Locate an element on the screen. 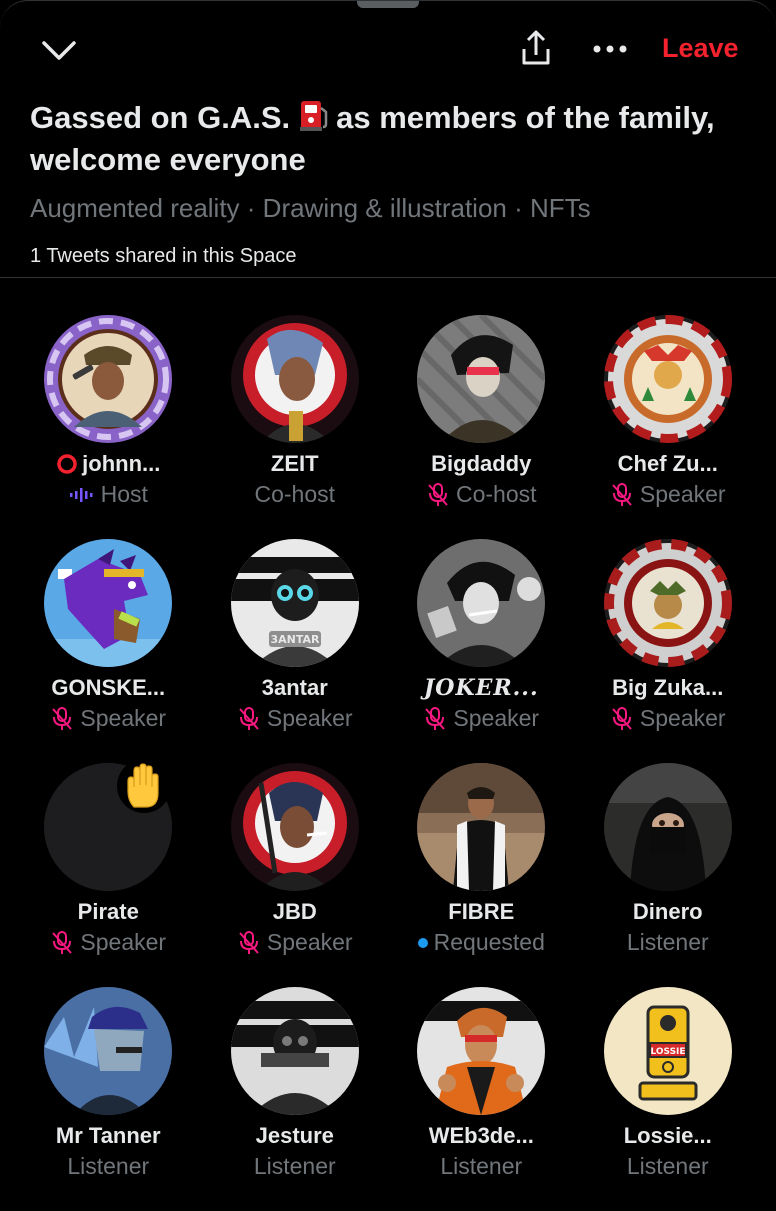  participant-tile: Dinero Listener is located at coordinates (668, 875).